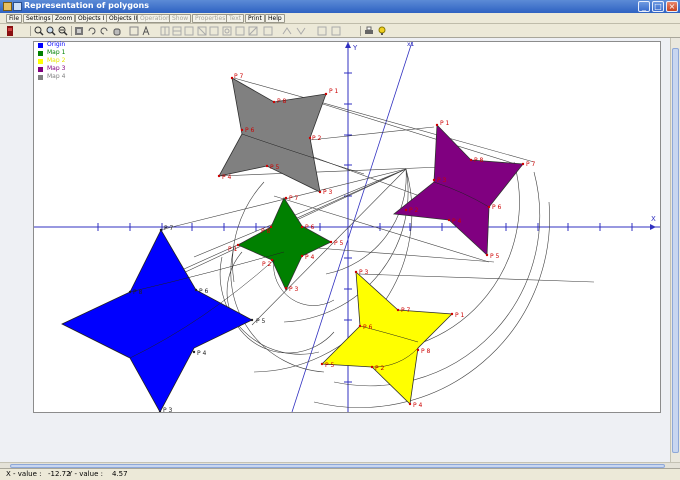 The image size is (680, 480). I want to click on green-point-label: P 1, so click(233, 249).